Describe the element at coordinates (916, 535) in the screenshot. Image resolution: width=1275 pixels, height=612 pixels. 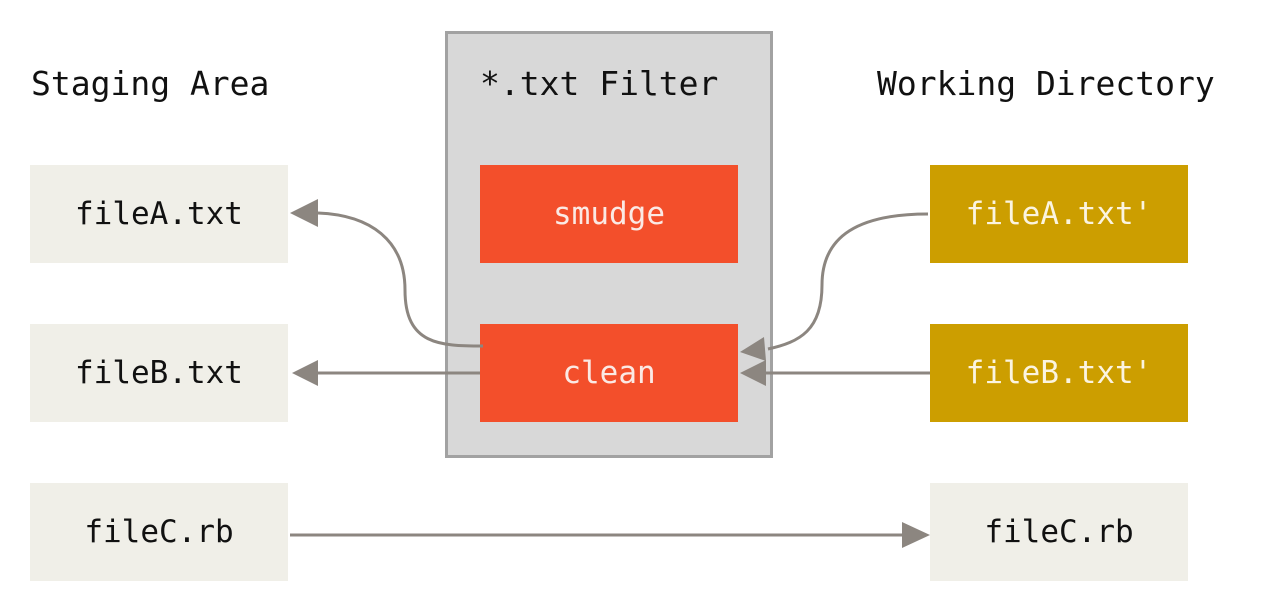
I see `arrowhead-working-file-c` at that location.